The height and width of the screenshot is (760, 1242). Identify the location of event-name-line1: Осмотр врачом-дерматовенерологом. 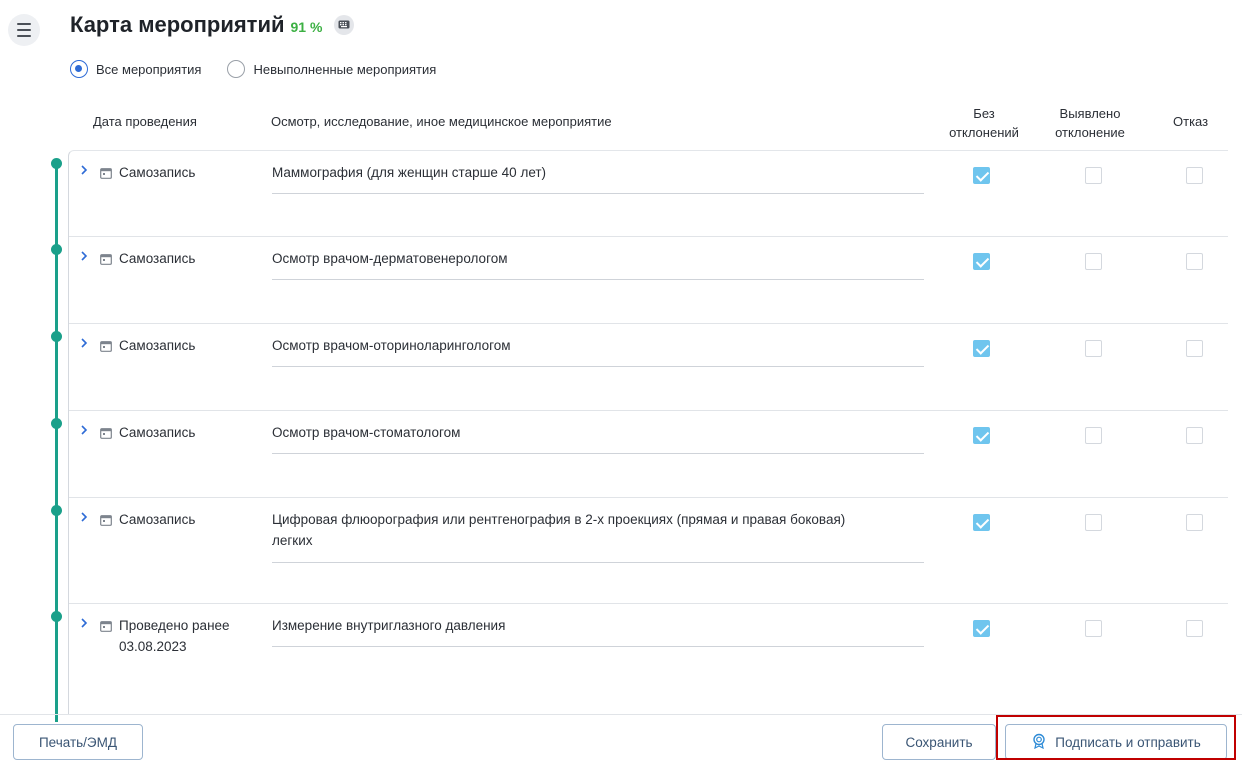
(390, 258).